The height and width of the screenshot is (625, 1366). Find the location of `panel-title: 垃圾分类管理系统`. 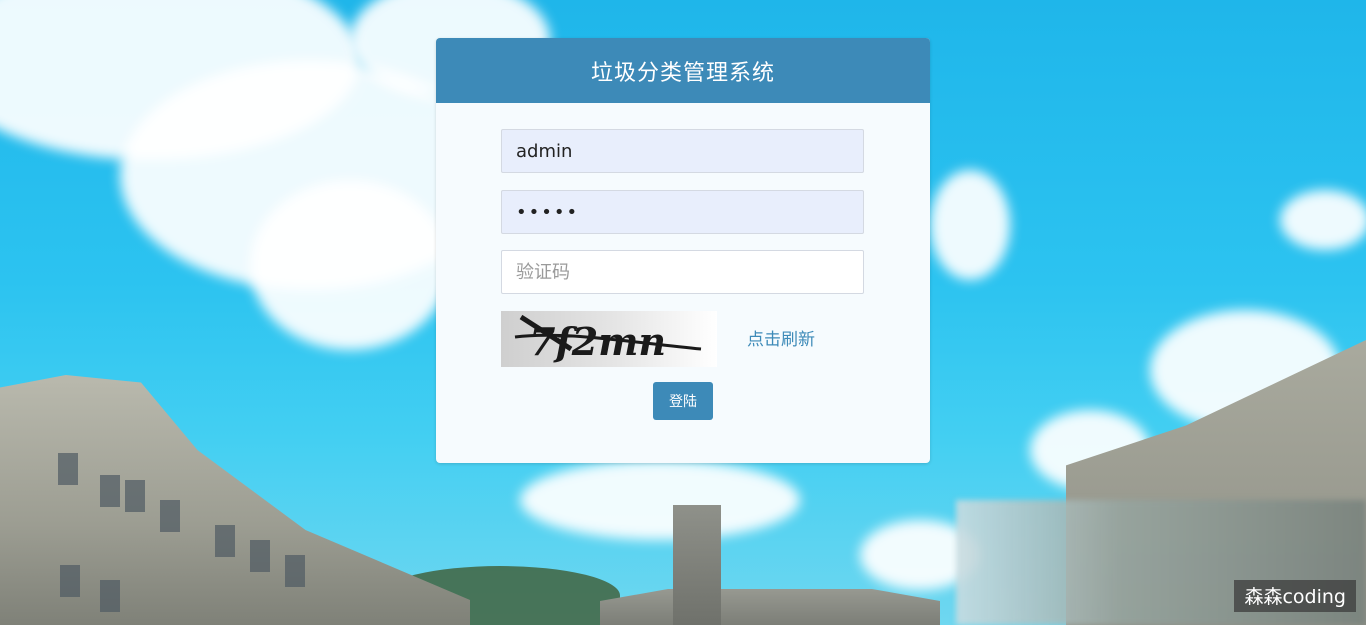

panel-title: 垃圾分类管理系统 is located at coordinates (683, 70).